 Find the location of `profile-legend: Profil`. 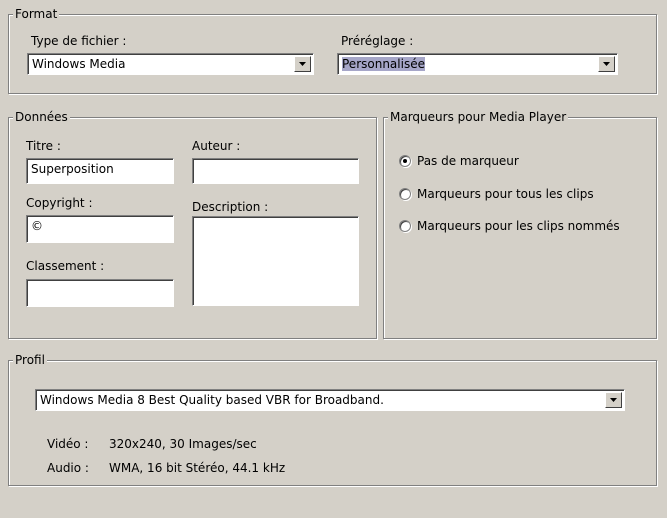

profile-legend: Profil is located at coordinates (30, 360).